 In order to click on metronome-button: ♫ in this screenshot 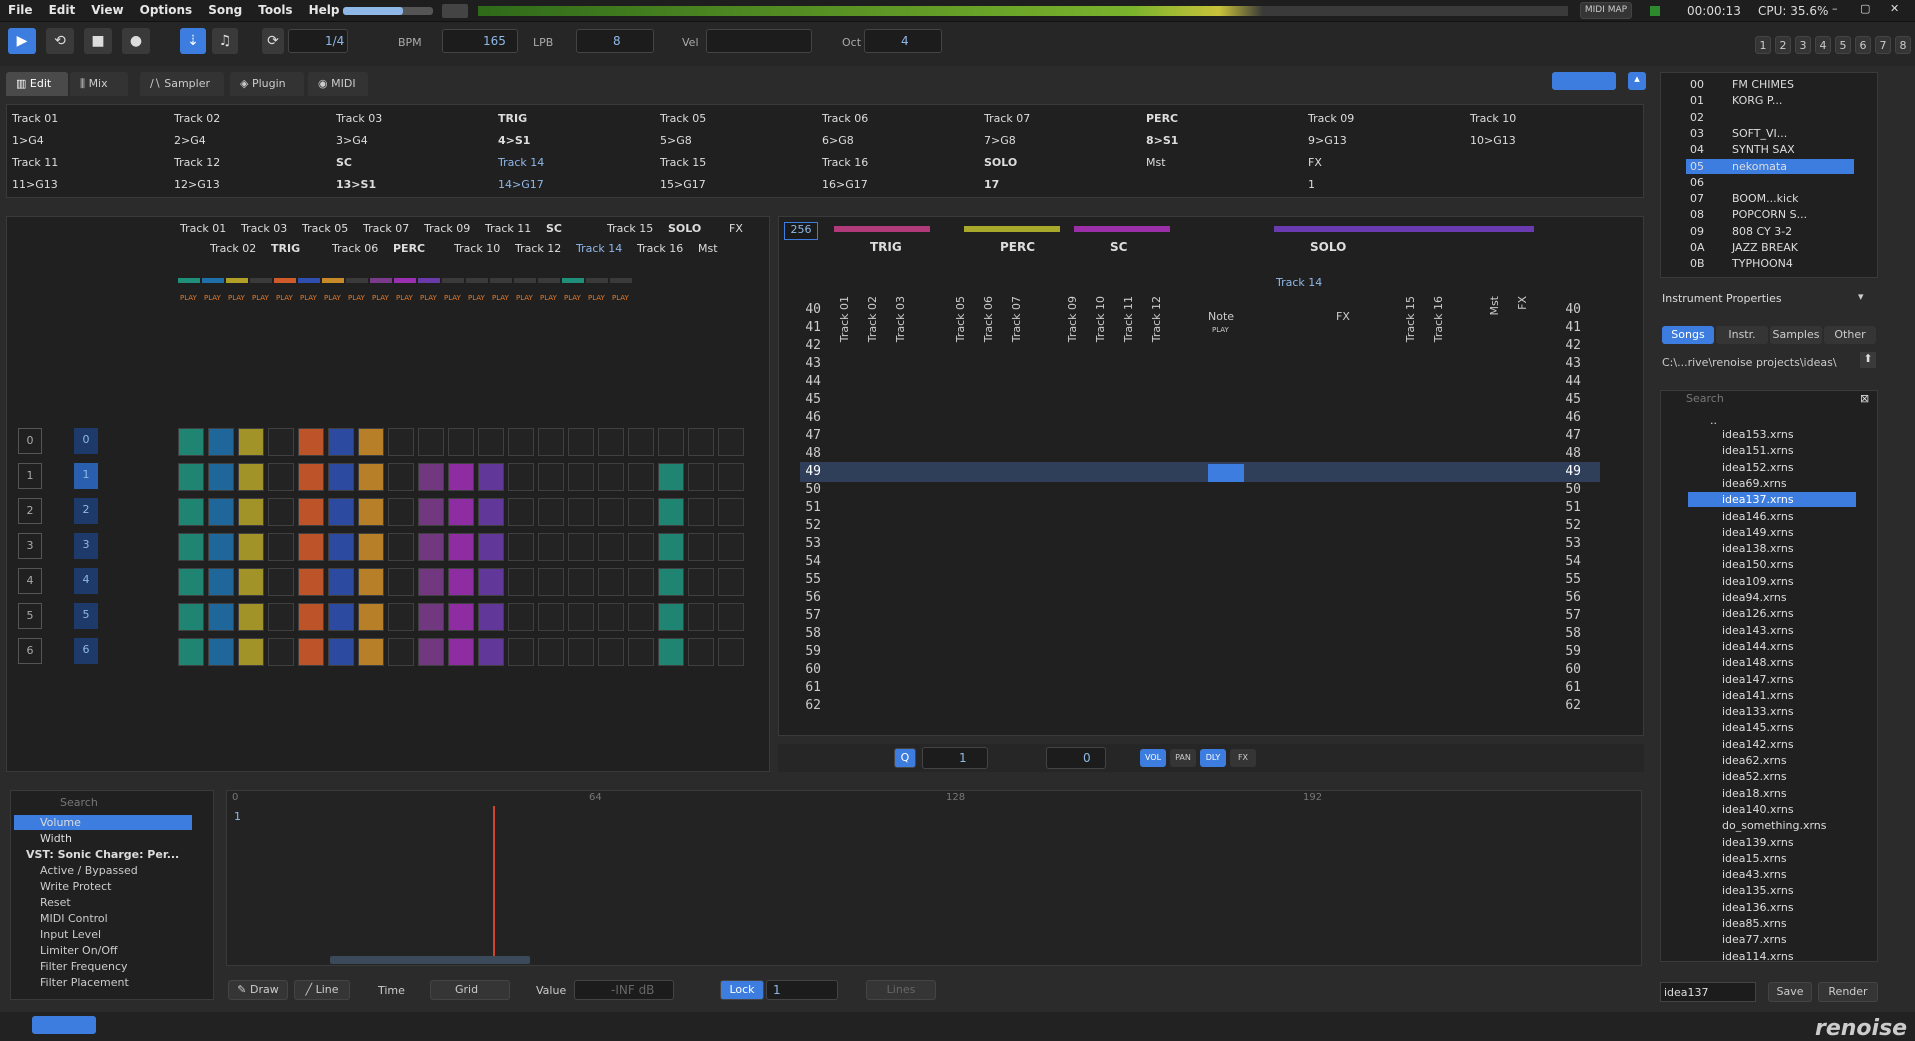, I will do `click(225, 41)`.